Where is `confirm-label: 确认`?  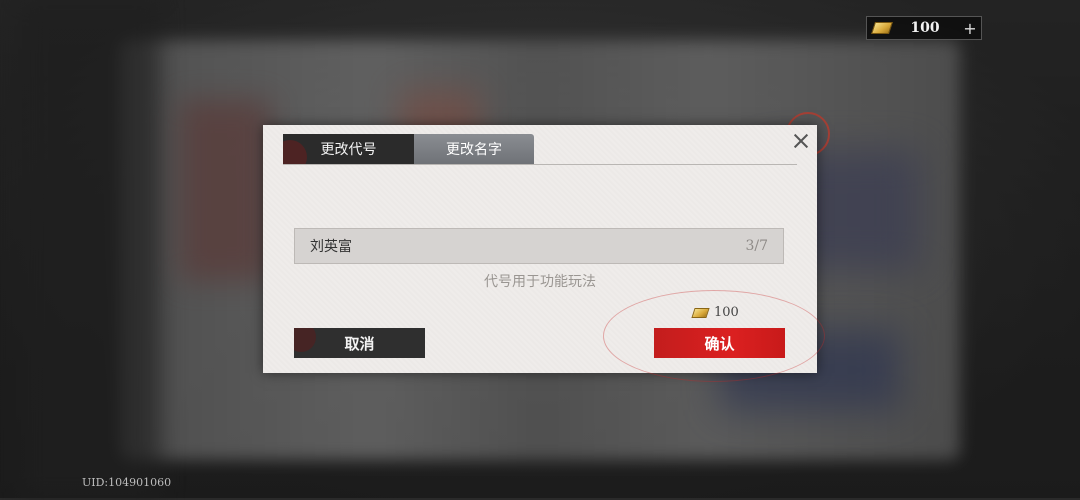 confirm-label: 确认 is located at coordinates (719, 343).